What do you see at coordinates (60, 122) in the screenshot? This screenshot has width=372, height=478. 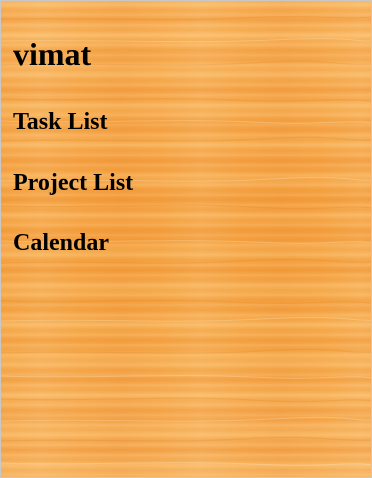 I see `nav-link-task-list: Task List` at bounding box center [60, 122].